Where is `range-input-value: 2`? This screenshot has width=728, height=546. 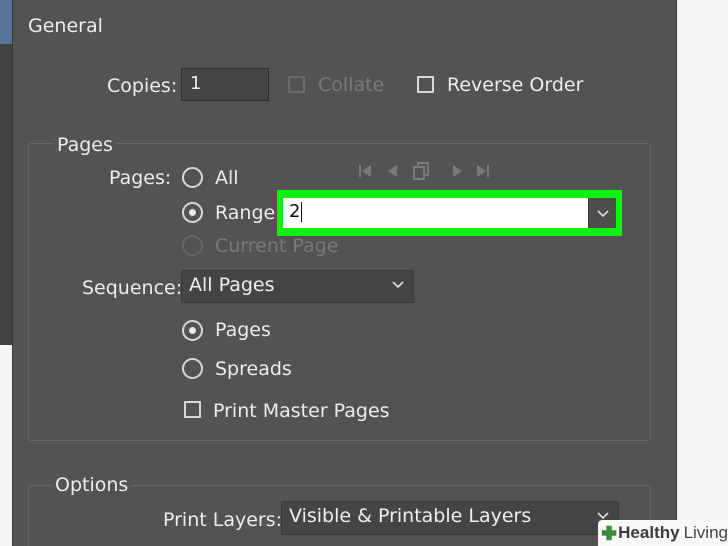
range-input-value: 2 is located at coordinates (295, 211).